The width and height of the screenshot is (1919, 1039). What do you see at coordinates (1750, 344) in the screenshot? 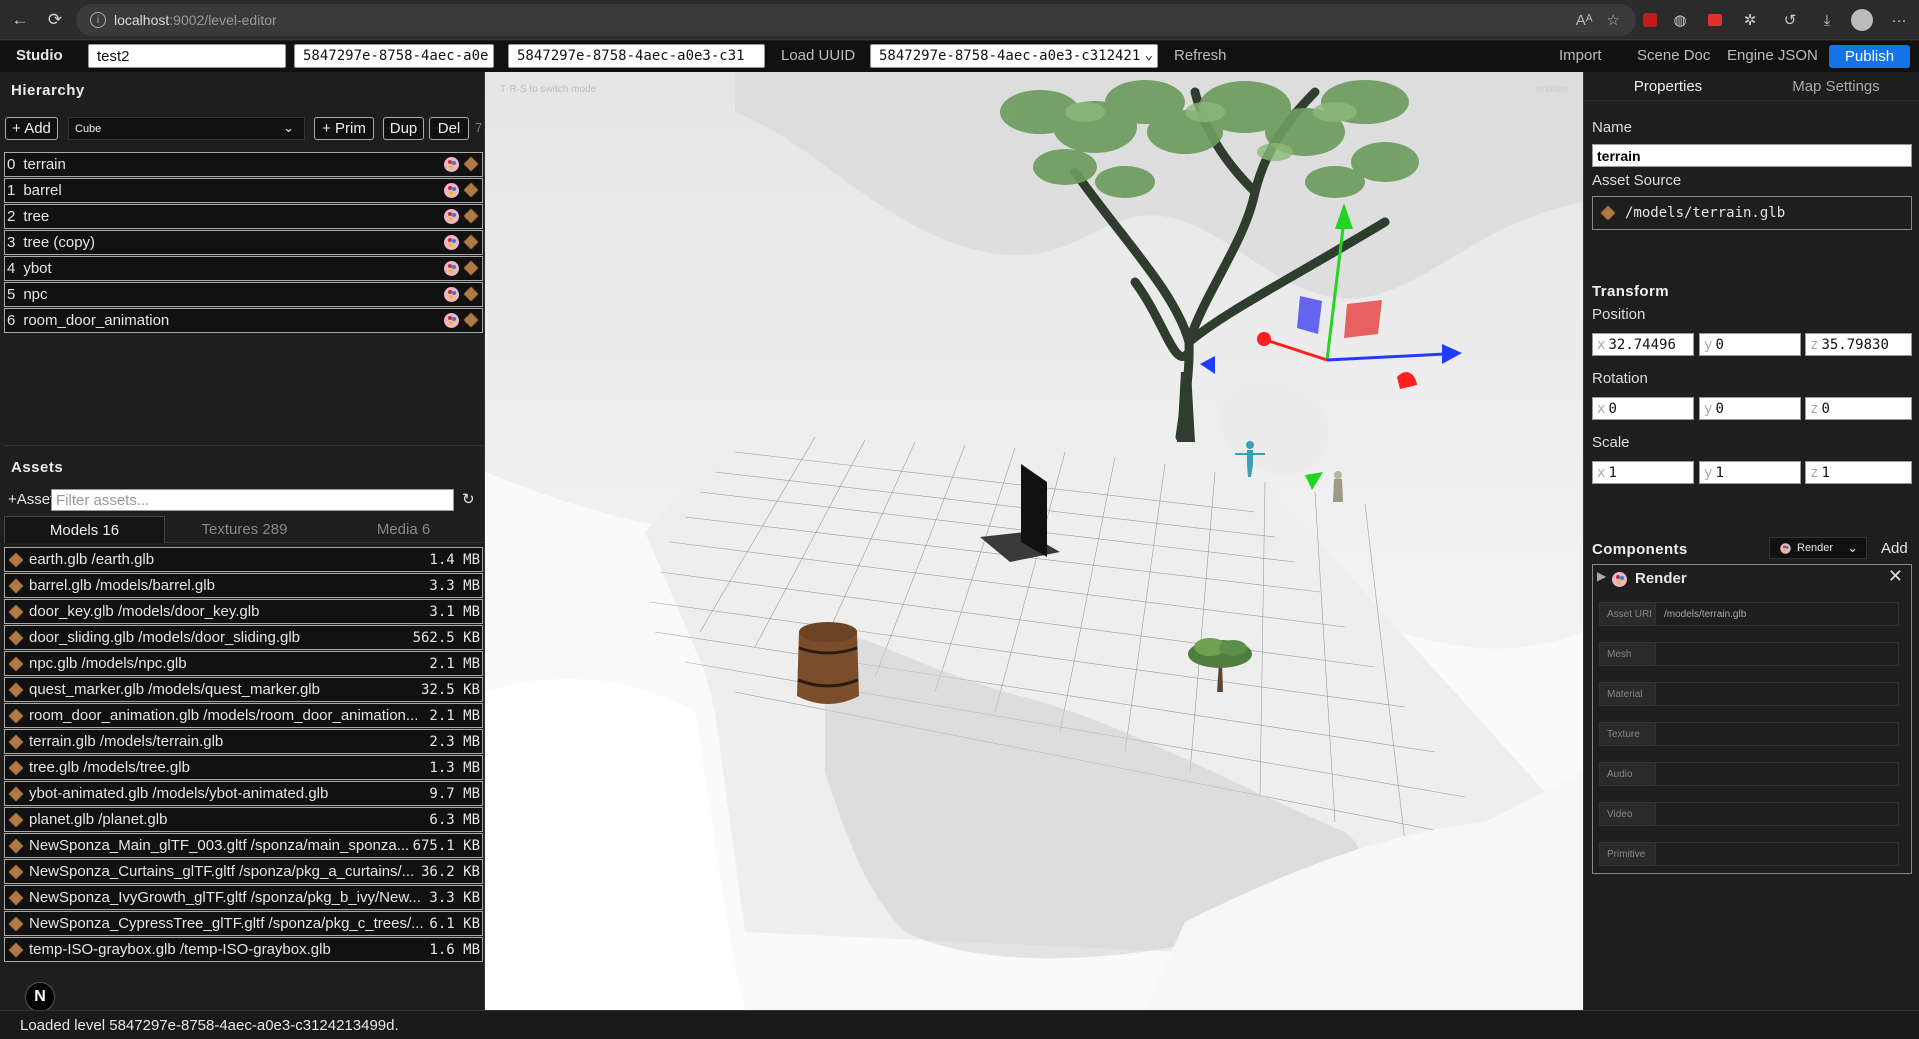
I see `position-y-input: y0` at bounding box center [1750, 344].